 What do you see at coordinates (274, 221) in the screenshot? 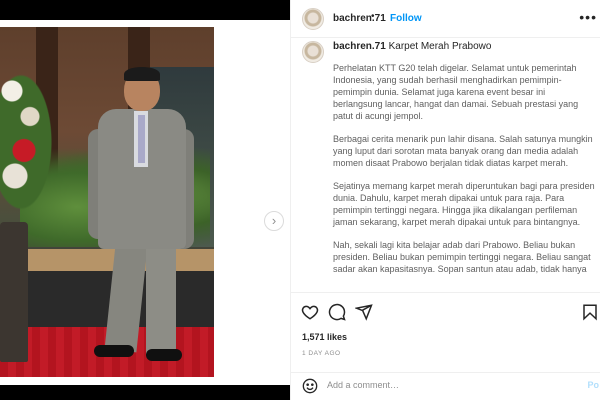
I see `next-media-arrow-icon: ›` at bounding box center [274, 221].